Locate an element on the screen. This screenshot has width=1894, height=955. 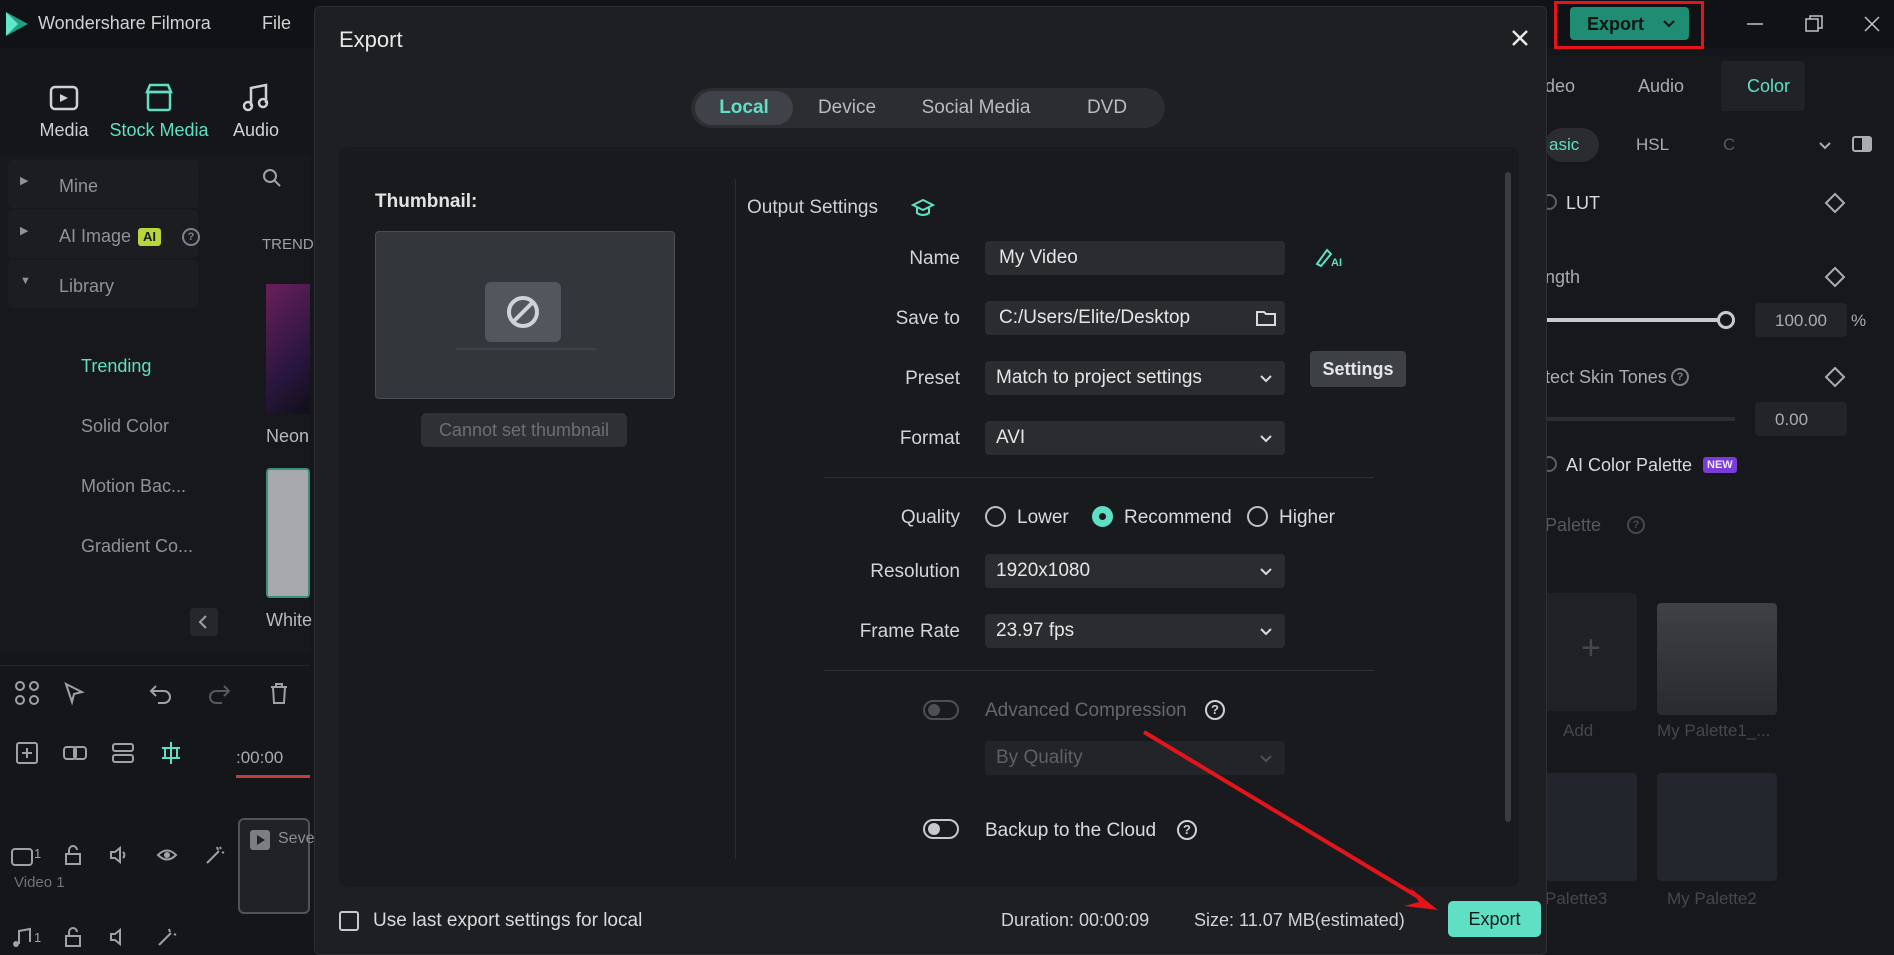
tab-video: deo is located at coordinates (1560, 86).